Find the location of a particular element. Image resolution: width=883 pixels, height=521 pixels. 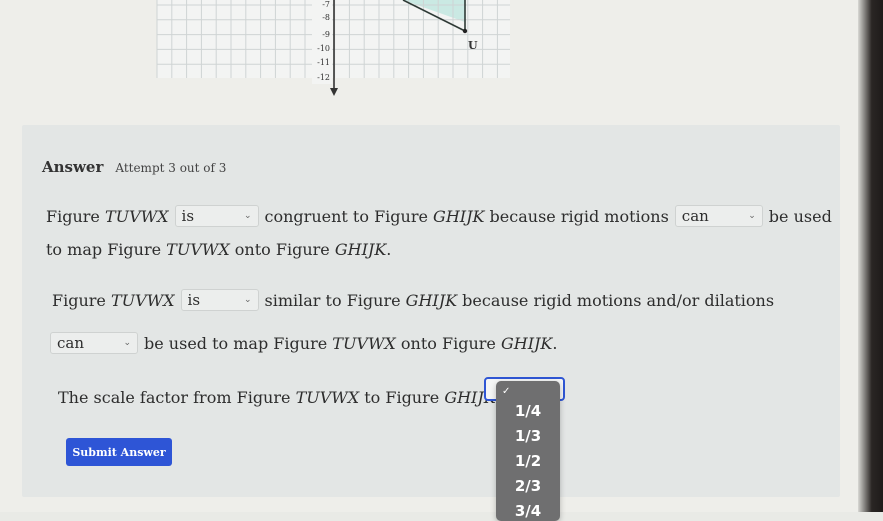

y-tick-label: -10 is located at coordinates (323, 48).